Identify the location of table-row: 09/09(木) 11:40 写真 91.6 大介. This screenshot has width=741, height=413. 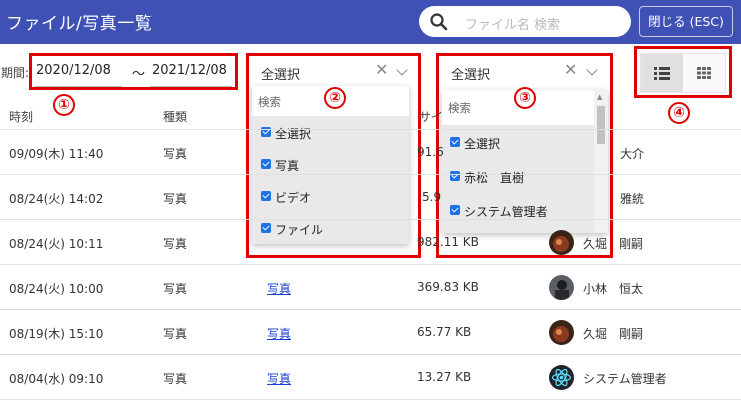
(370, 152).